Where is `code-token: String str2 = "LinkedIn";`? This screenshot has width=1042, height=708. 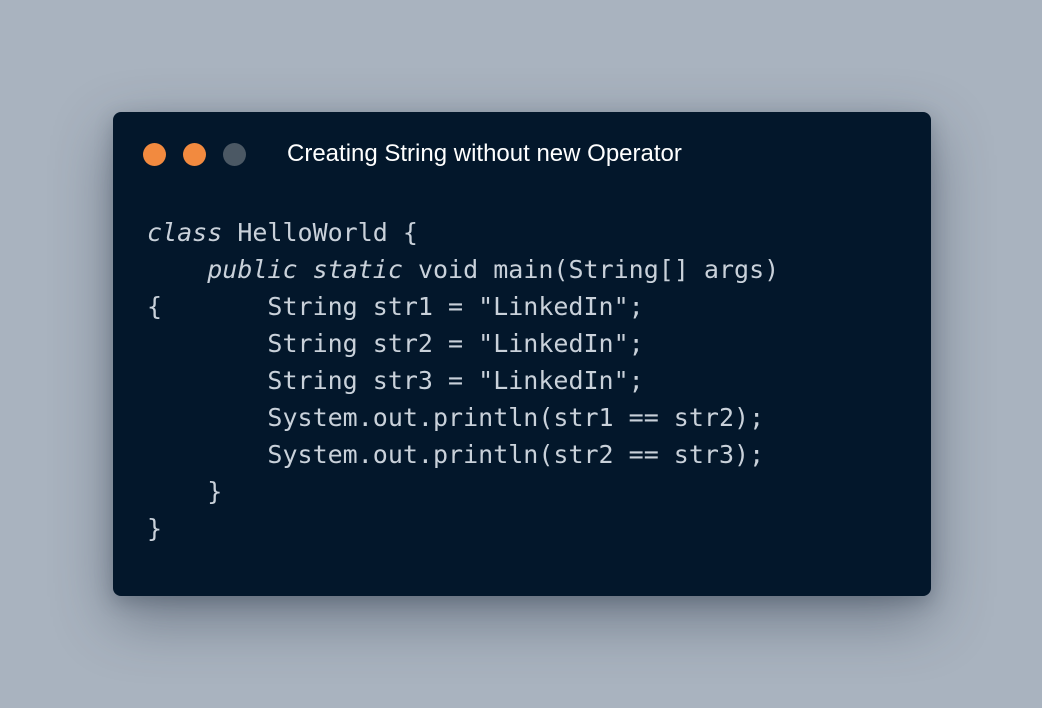 code-token: String str2 = "LinkedIn"; is located at coordinates (455, 343).